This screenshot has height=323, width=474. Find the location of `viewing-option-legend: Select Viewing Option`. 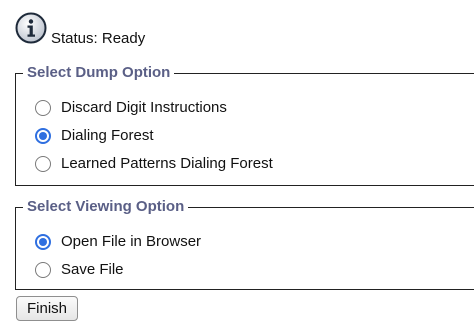

viewing-option-legend: Select Viewing Option is located at coordinates (106, 207).